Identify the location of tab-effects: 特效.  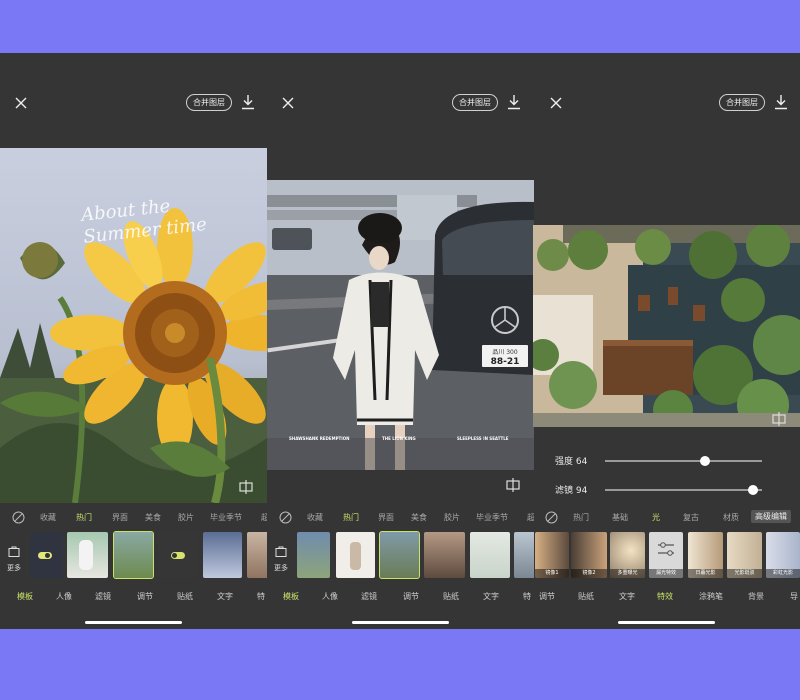
(665, 596).